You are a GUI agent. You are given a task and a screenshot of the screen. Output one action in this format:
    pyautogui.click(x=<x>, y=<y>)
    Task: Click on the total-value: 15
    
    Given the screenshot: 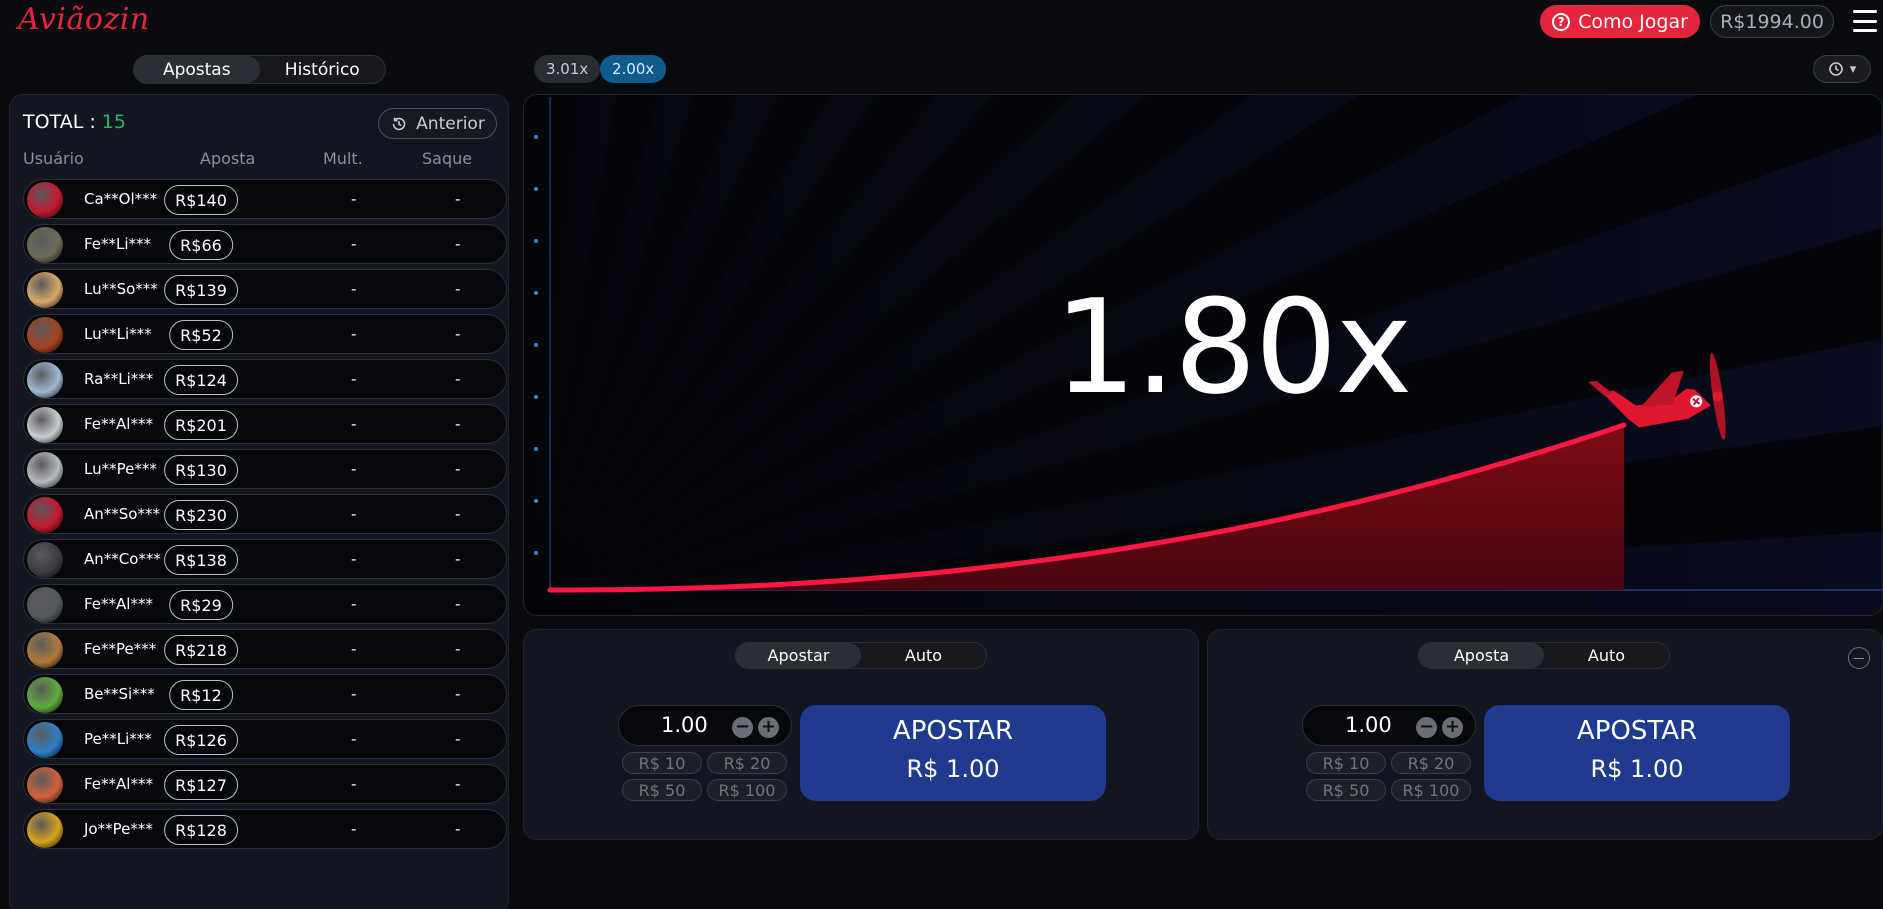 What is the action you would take?
    pyautogui.click(x=113, y=122)
    